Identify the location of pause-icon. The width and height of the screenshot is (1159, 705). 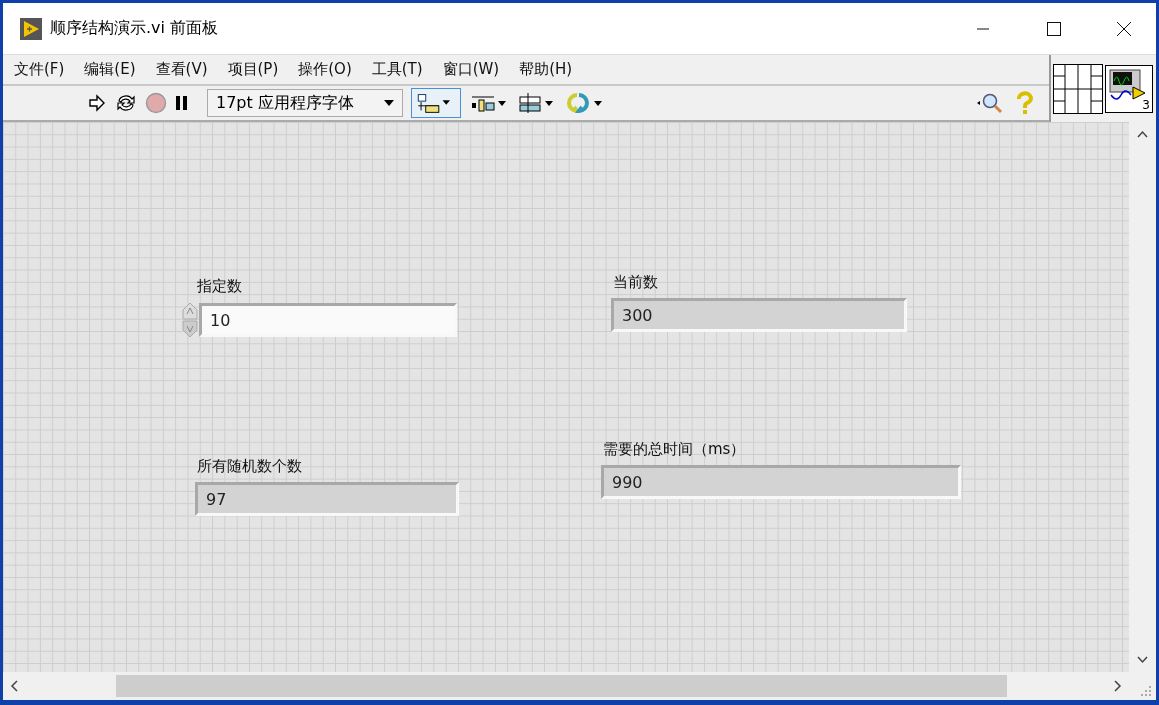
(182, 103).